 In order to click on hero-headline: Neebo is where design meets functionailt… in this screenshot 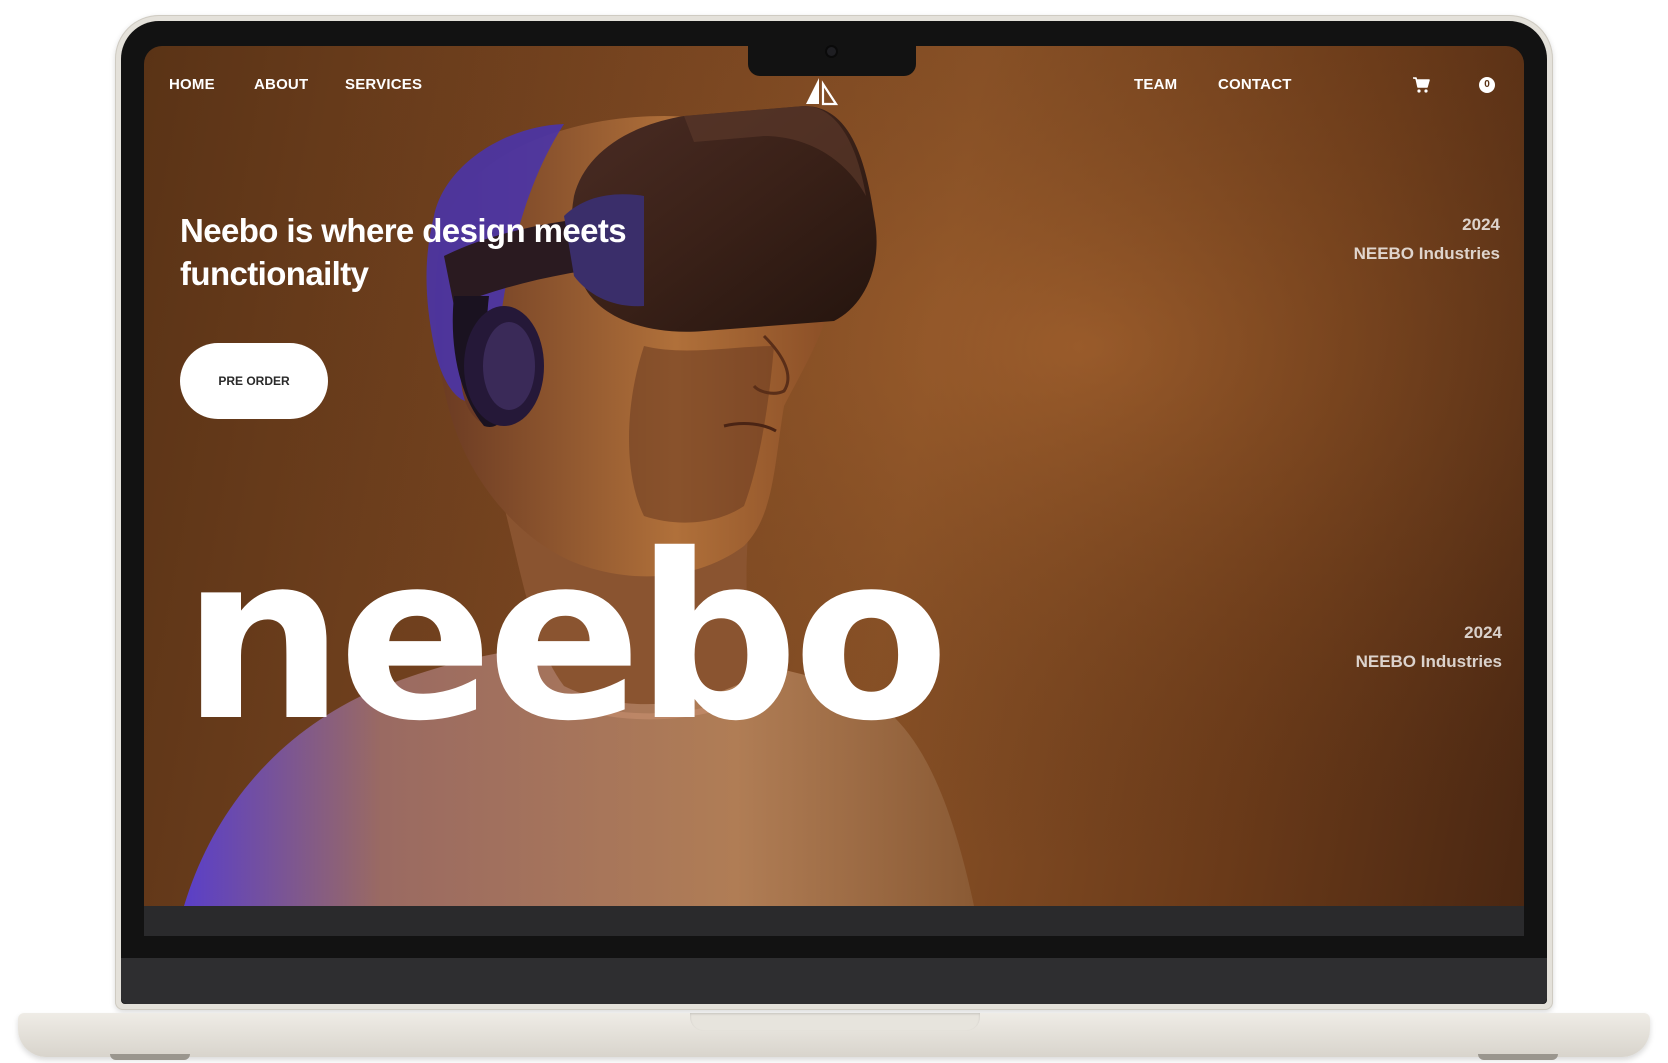, I will do `click(403, 252)`.